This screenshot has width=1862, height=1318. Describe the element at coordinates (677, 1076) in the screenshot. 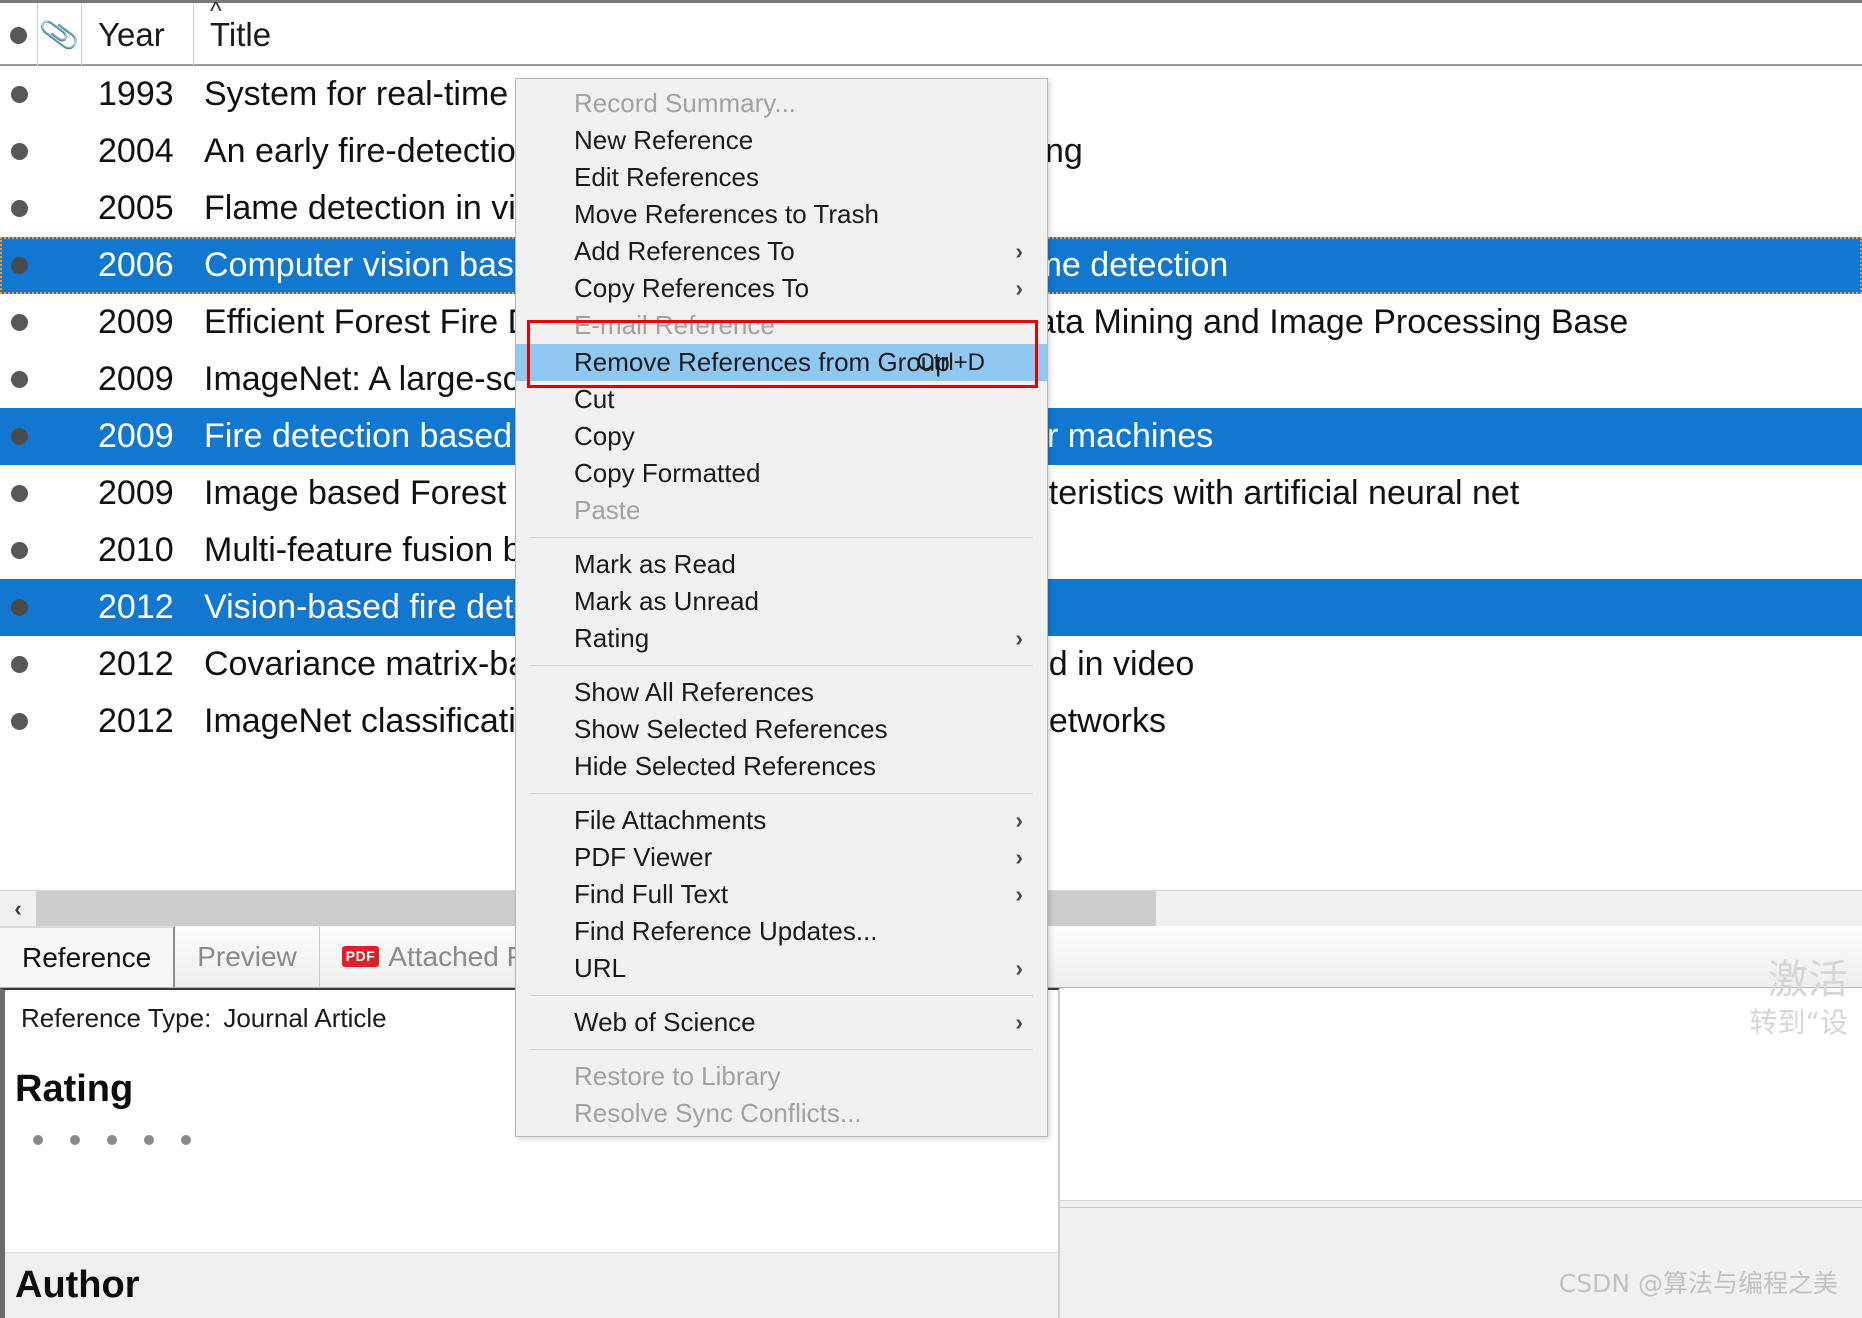

I see `menu-item-label: Restore to Library` at that location.